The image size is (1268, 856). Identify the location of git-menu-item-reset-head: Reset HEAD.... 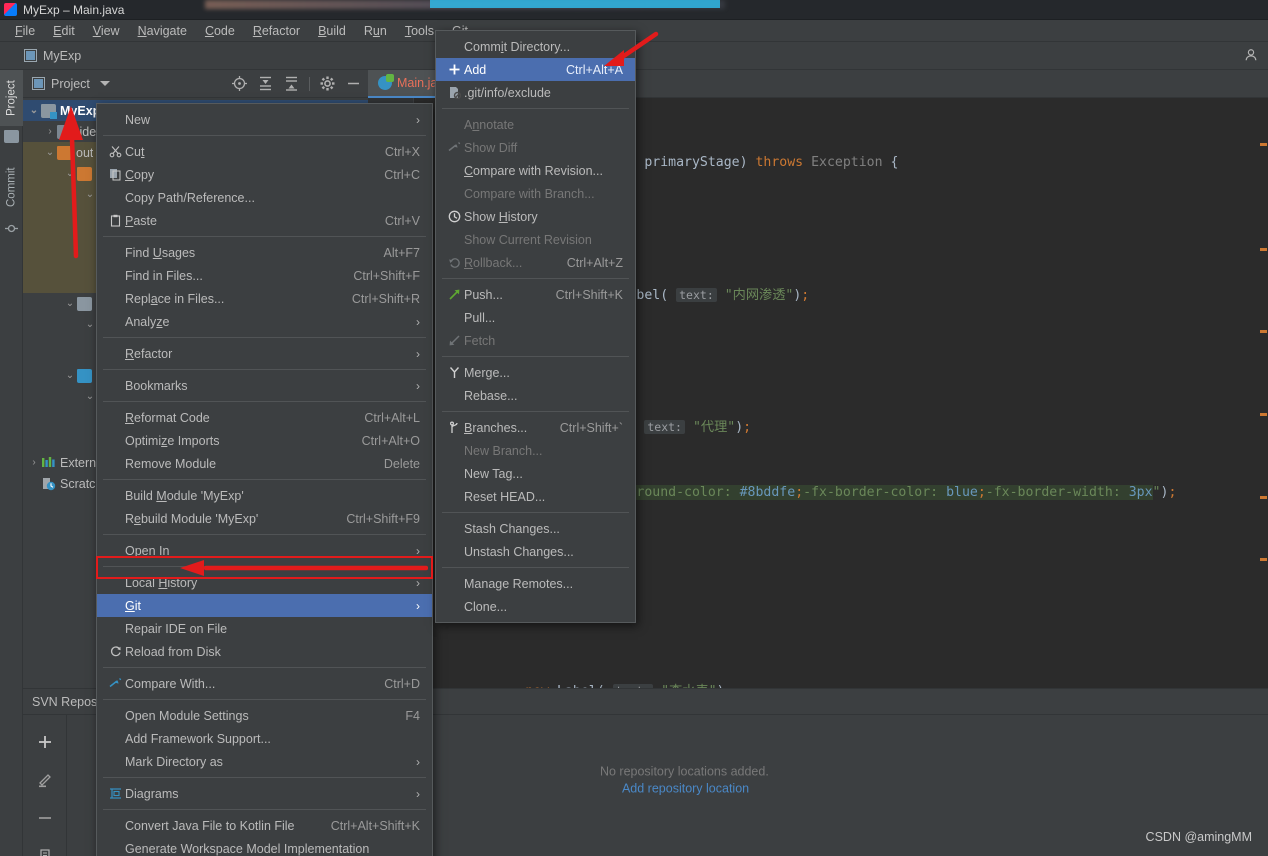
(535, 496).